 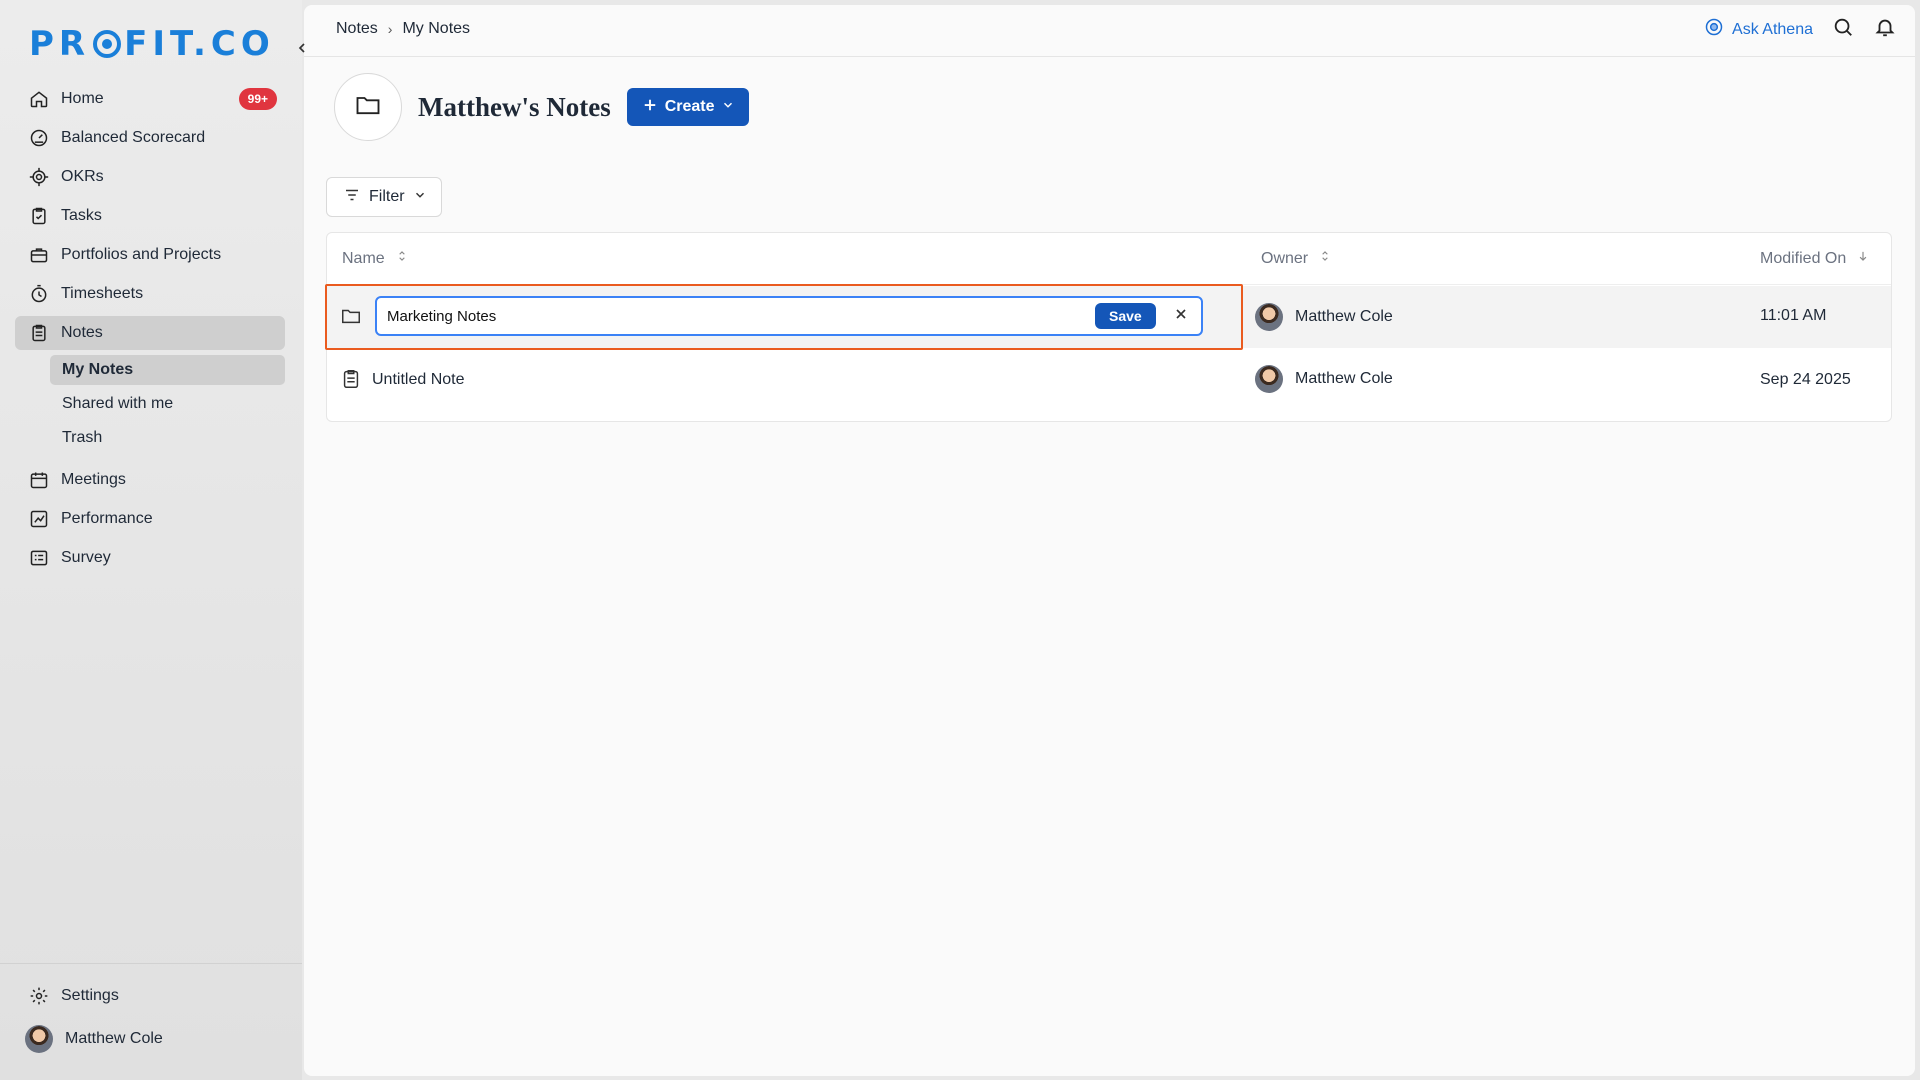 What do you see at coordinates (39, 294) in the screenshot?
I see `stopwatch-icon` at bounding box center [39, 294].